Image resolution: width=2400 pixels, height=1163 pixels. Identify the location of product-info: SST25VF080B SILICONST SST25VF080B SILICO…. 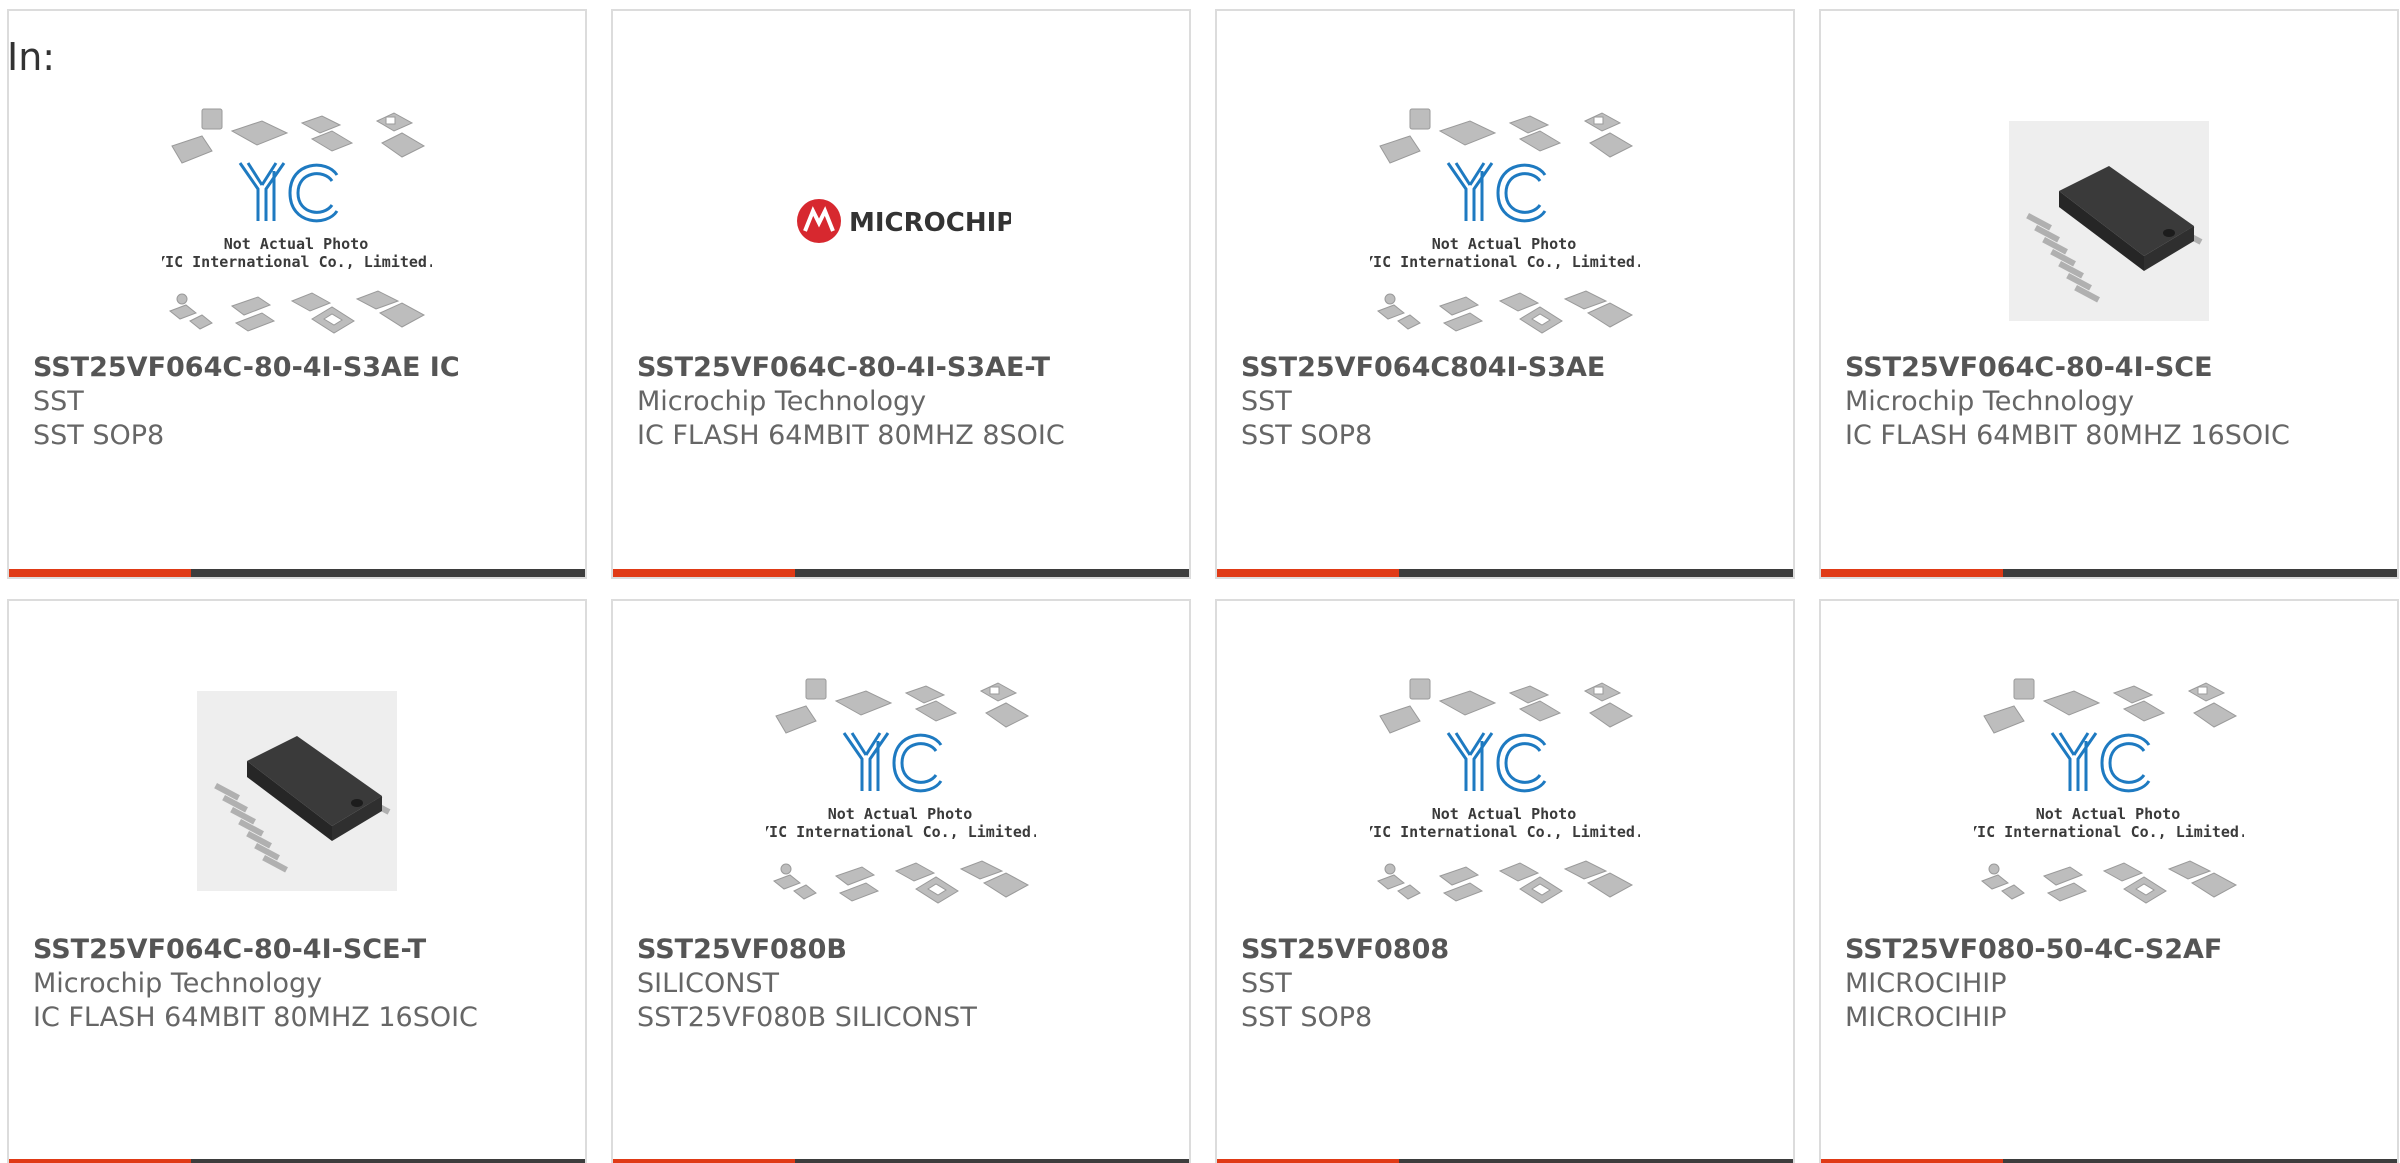
(908, 984).